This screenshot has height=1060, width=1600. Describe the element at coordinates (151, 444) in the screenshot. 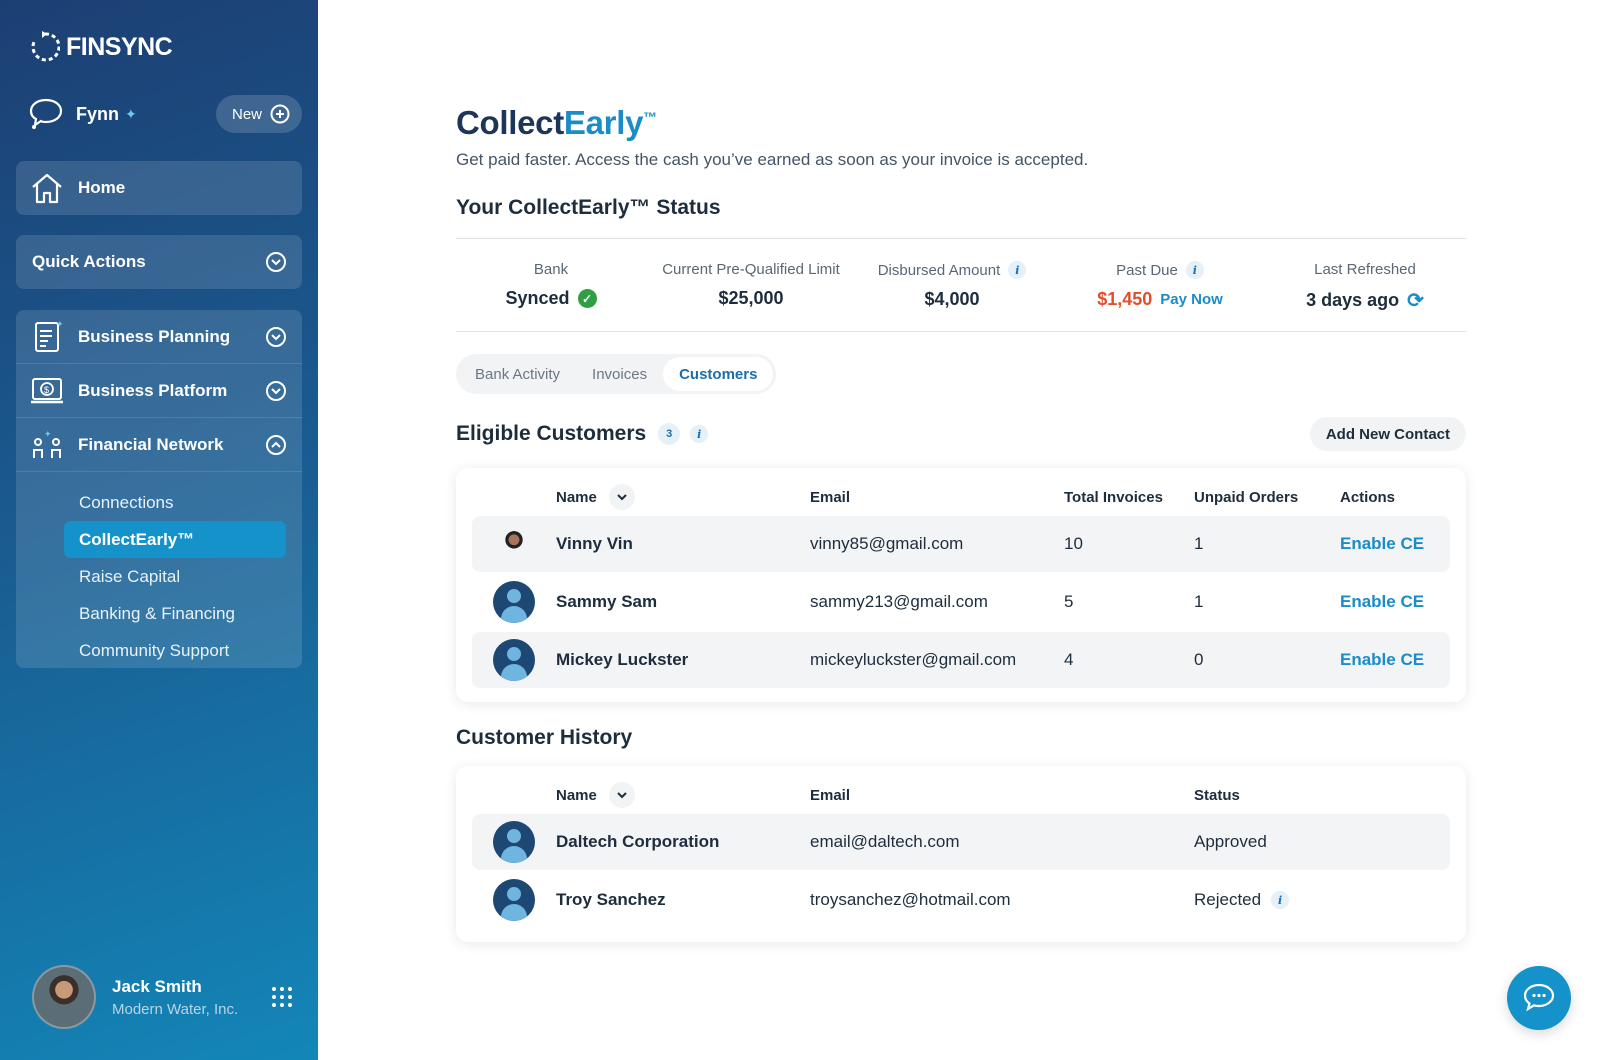

I see `financial-network-label: Financial Network` at that location.